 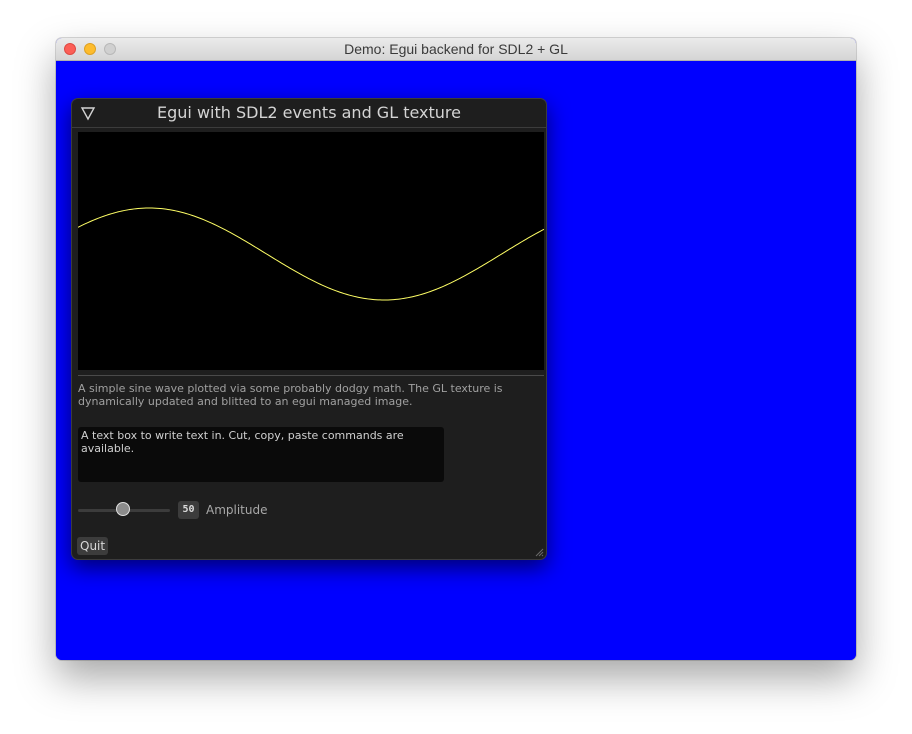 I want to click on resize-grip-icon, so click(x=539, y=552).